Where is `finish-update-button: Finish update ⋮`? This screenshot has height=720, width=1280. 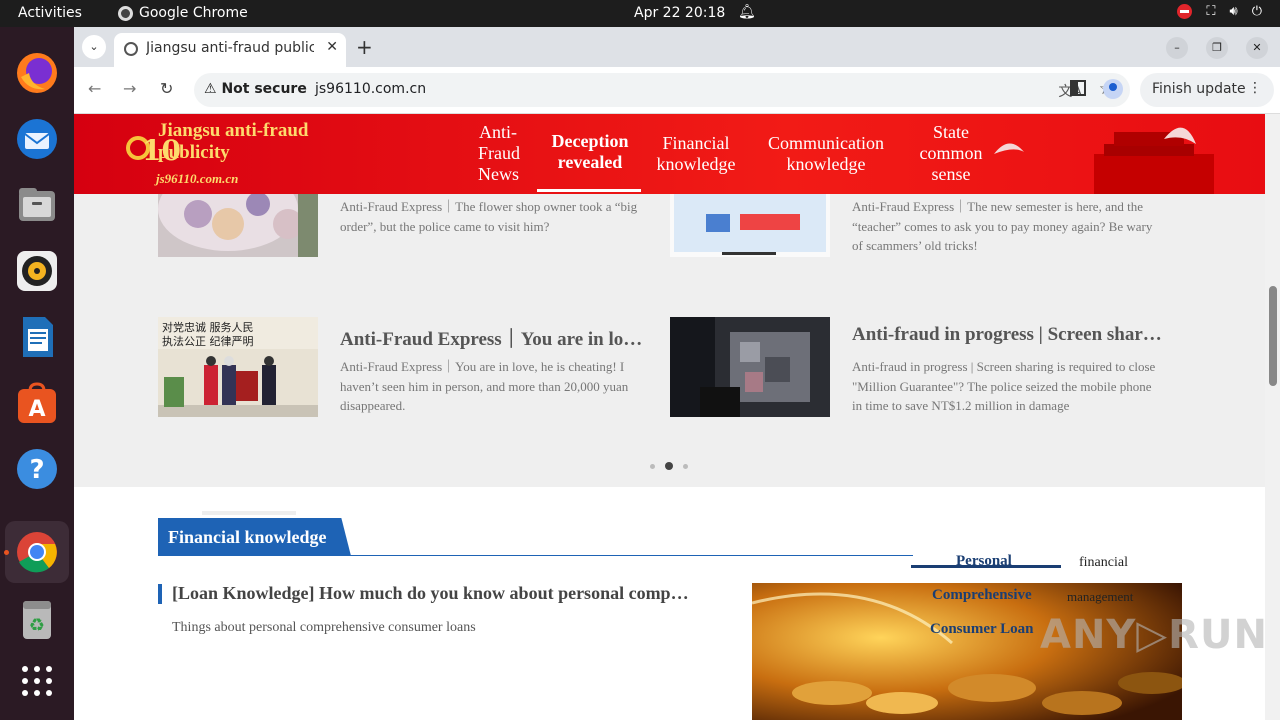
finish-update-button: Finish update ⋮ is located at coordinates (1207, 90).